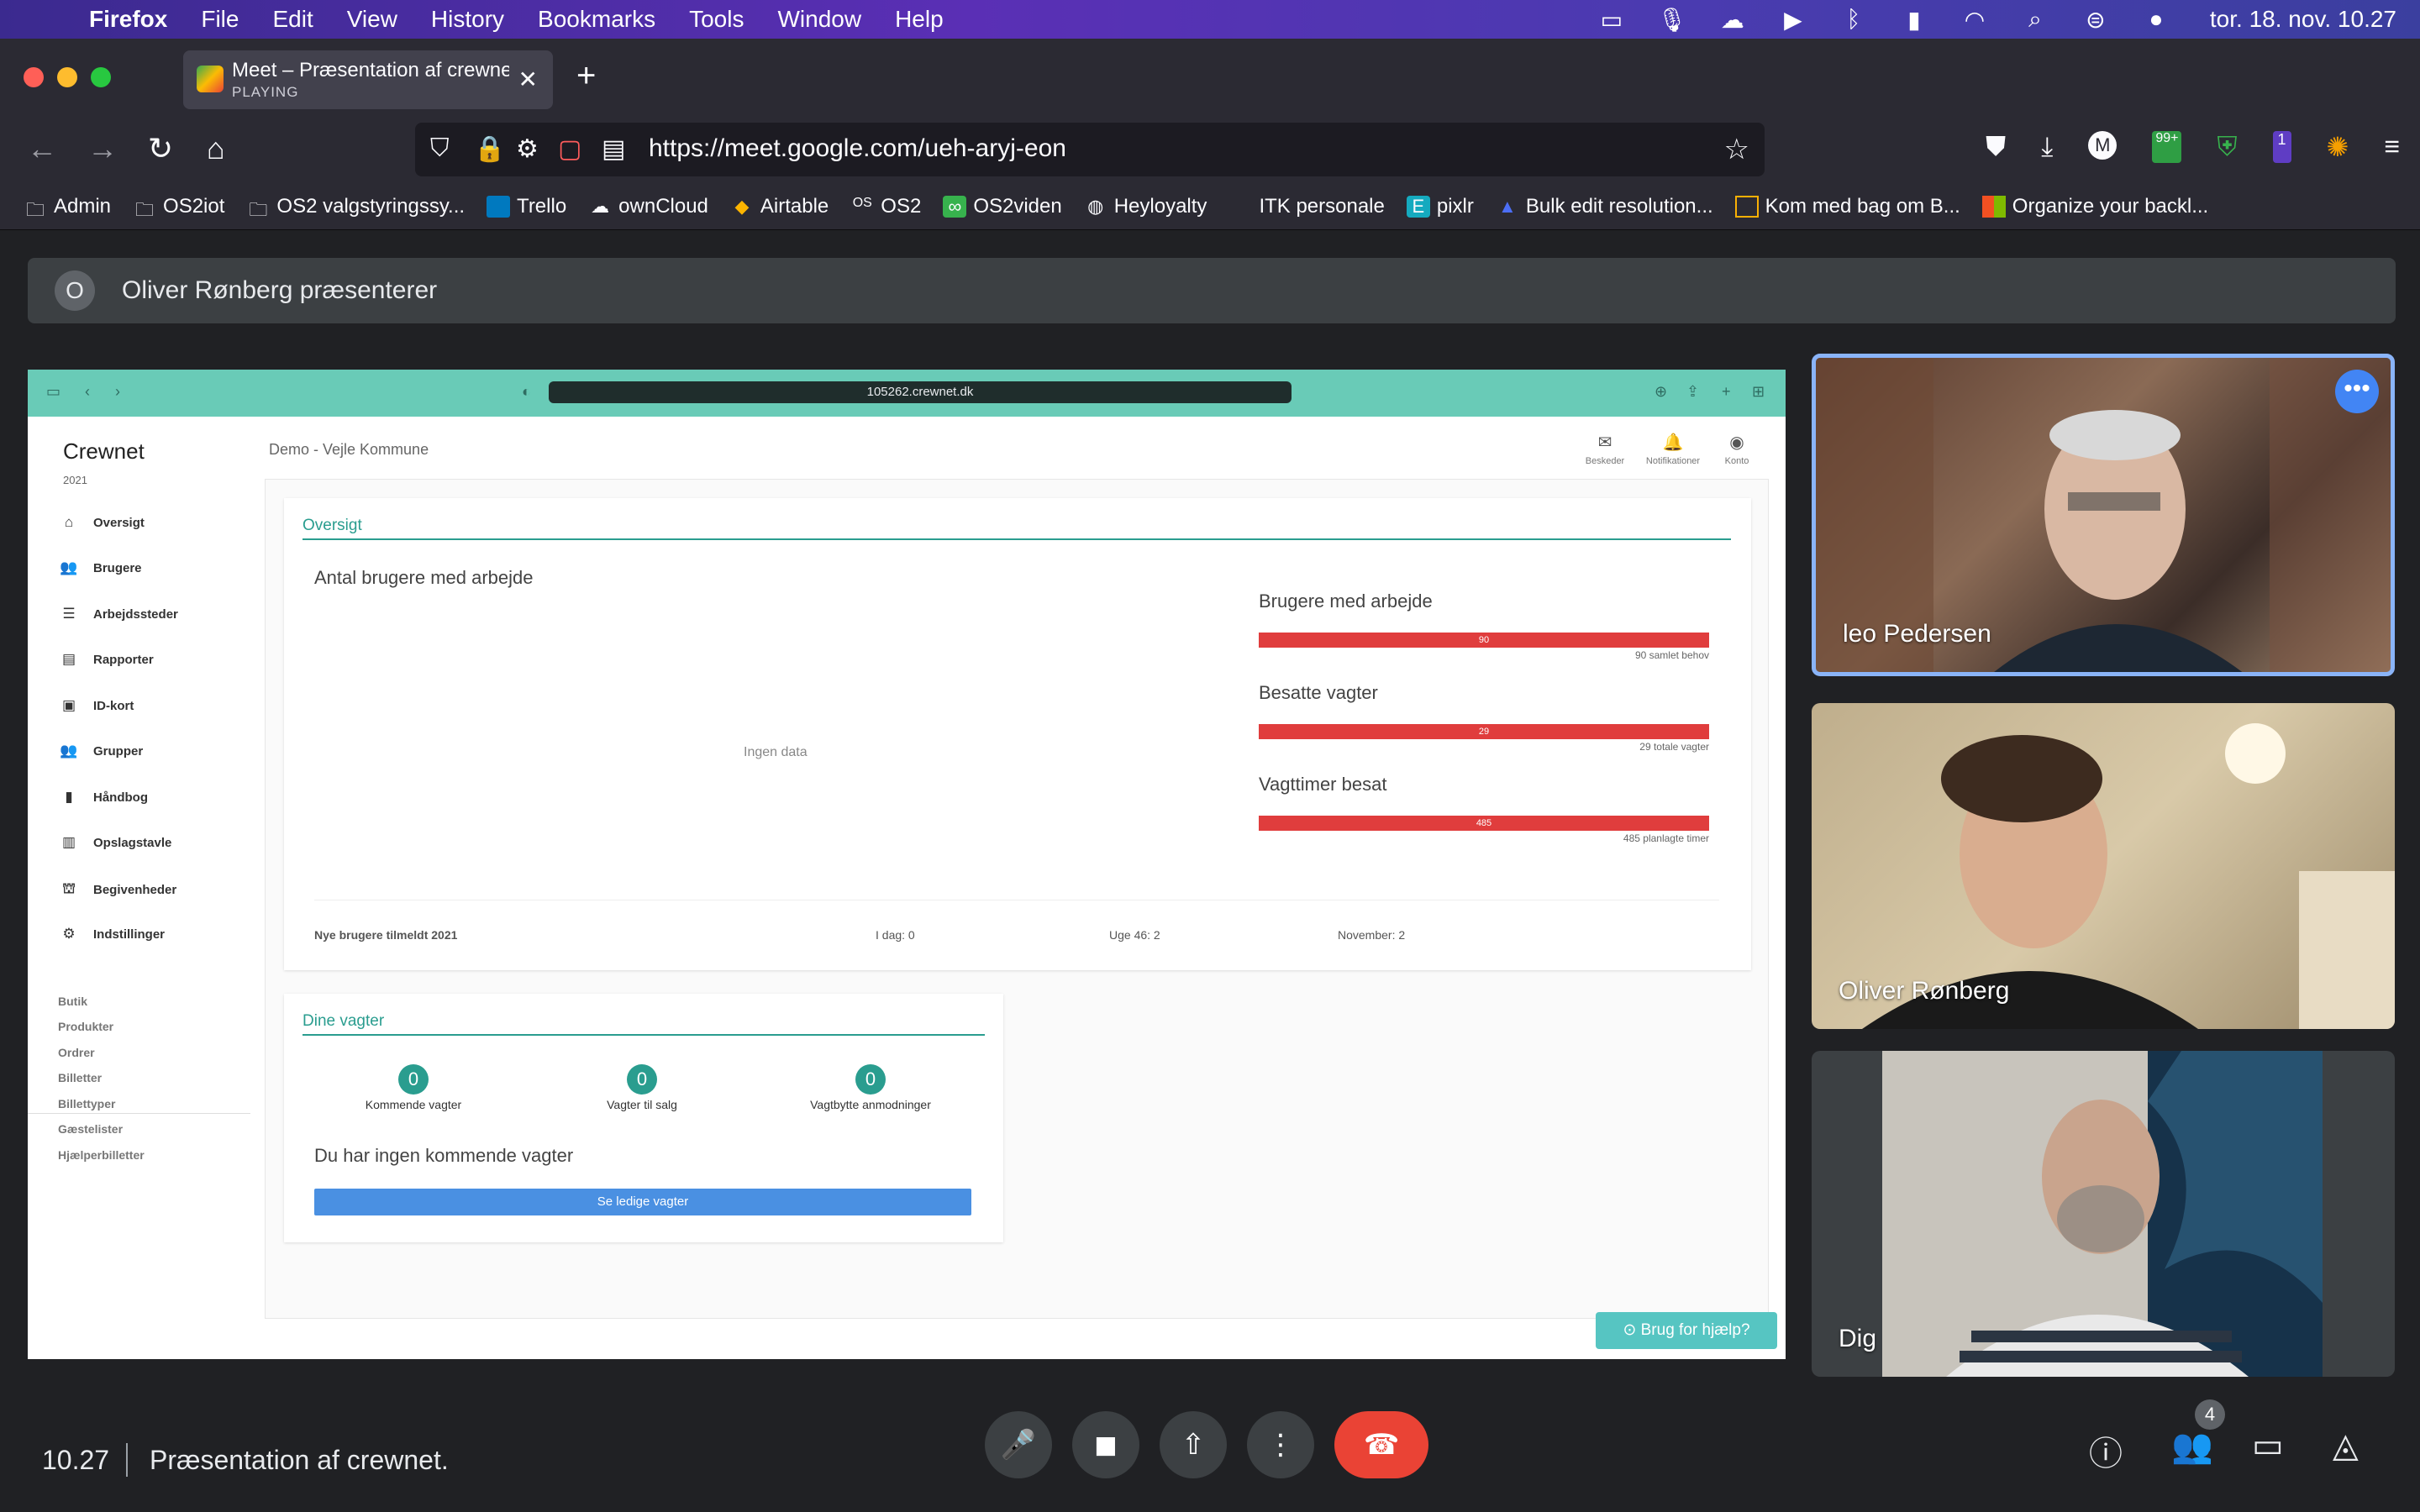  Describe the element at coordinates (1737, 149) in the screenshot. I see `bookmark-star-icon: ☆` at that location.